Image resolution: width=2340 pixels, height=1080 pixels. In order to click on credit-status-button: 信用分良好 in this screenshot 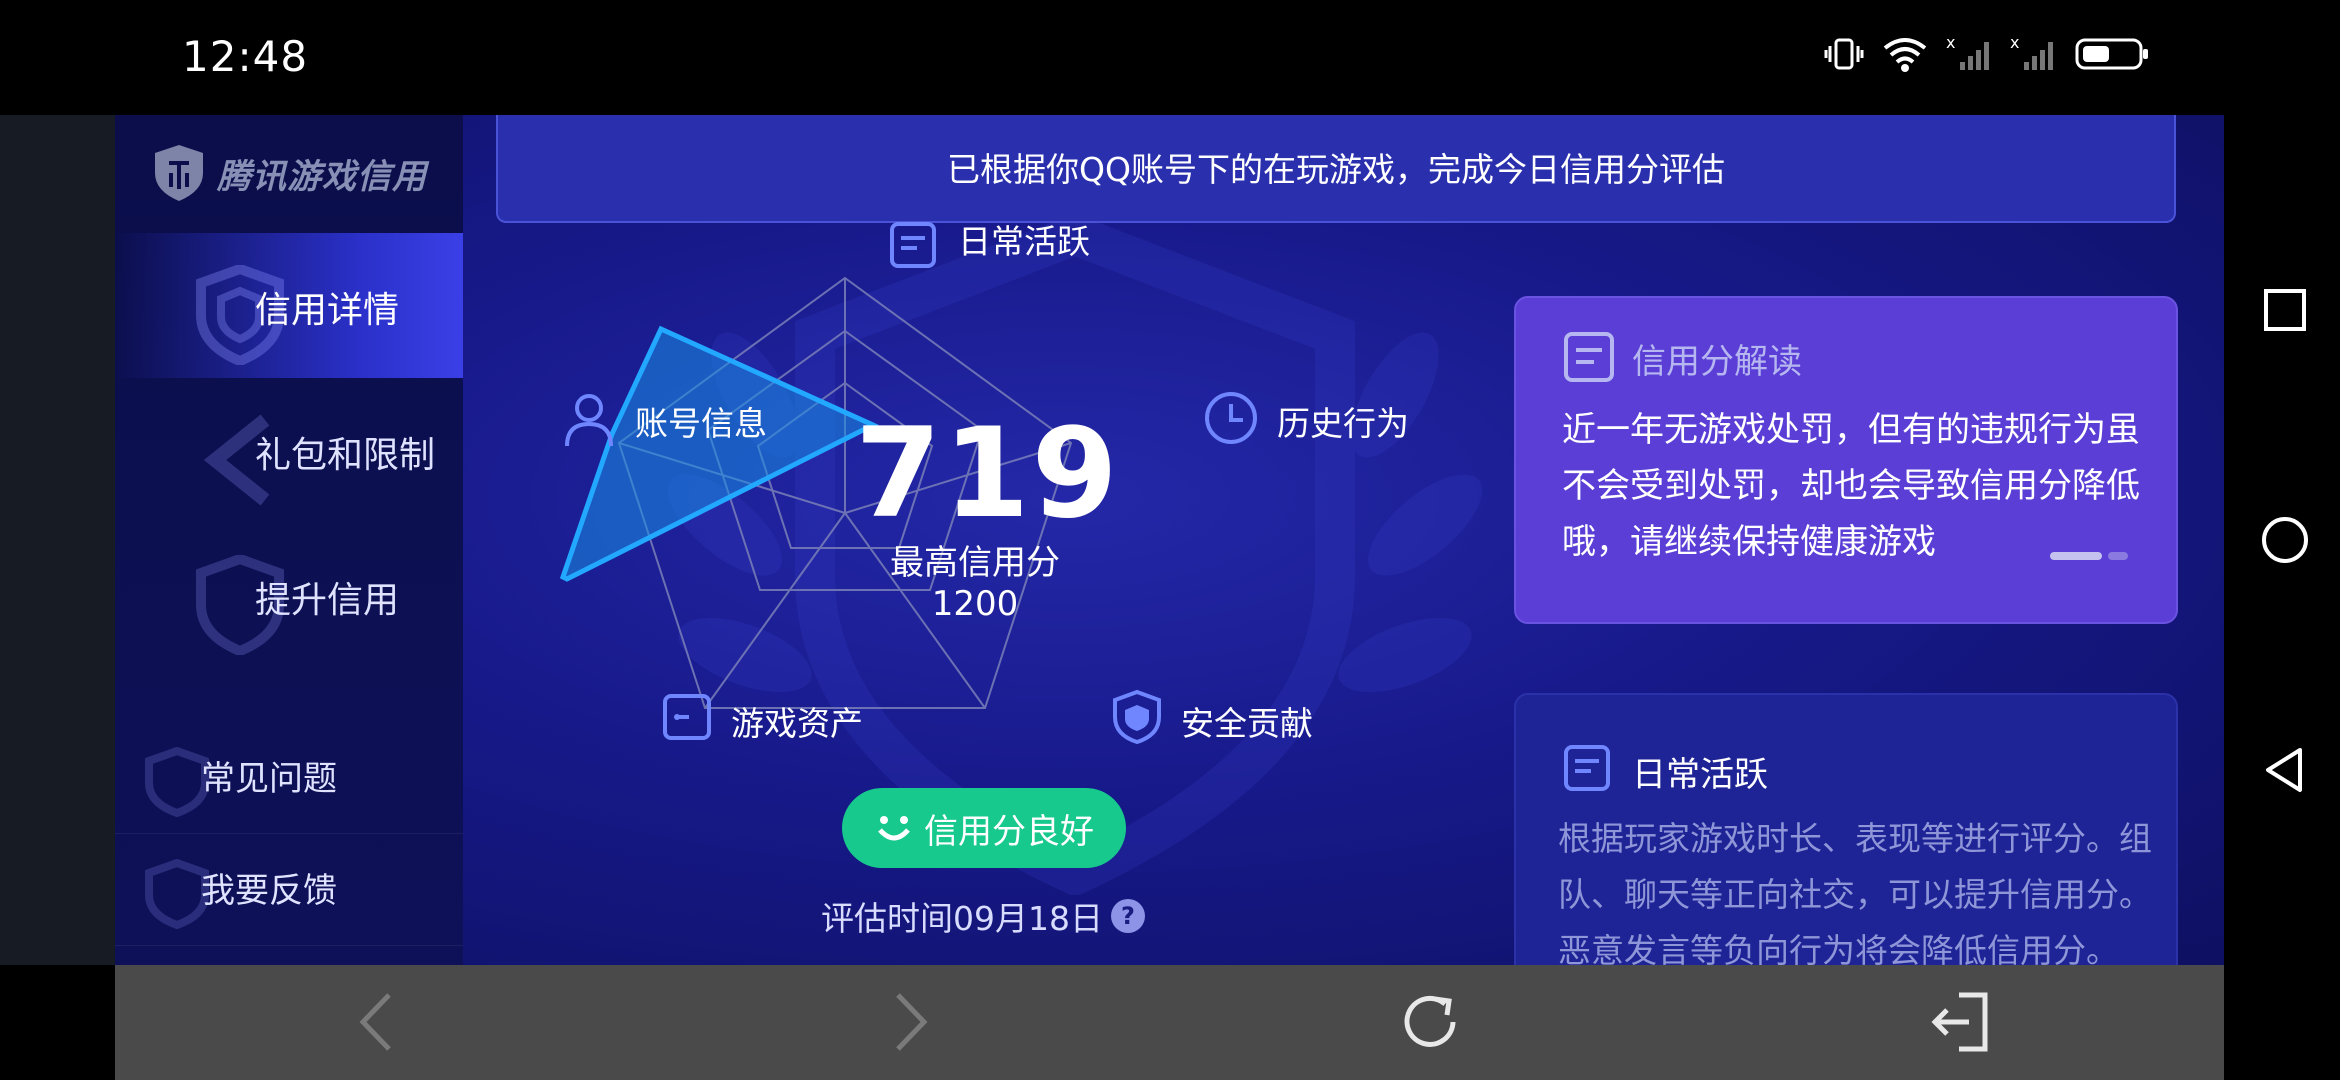, I will do `click(984, 828)`.